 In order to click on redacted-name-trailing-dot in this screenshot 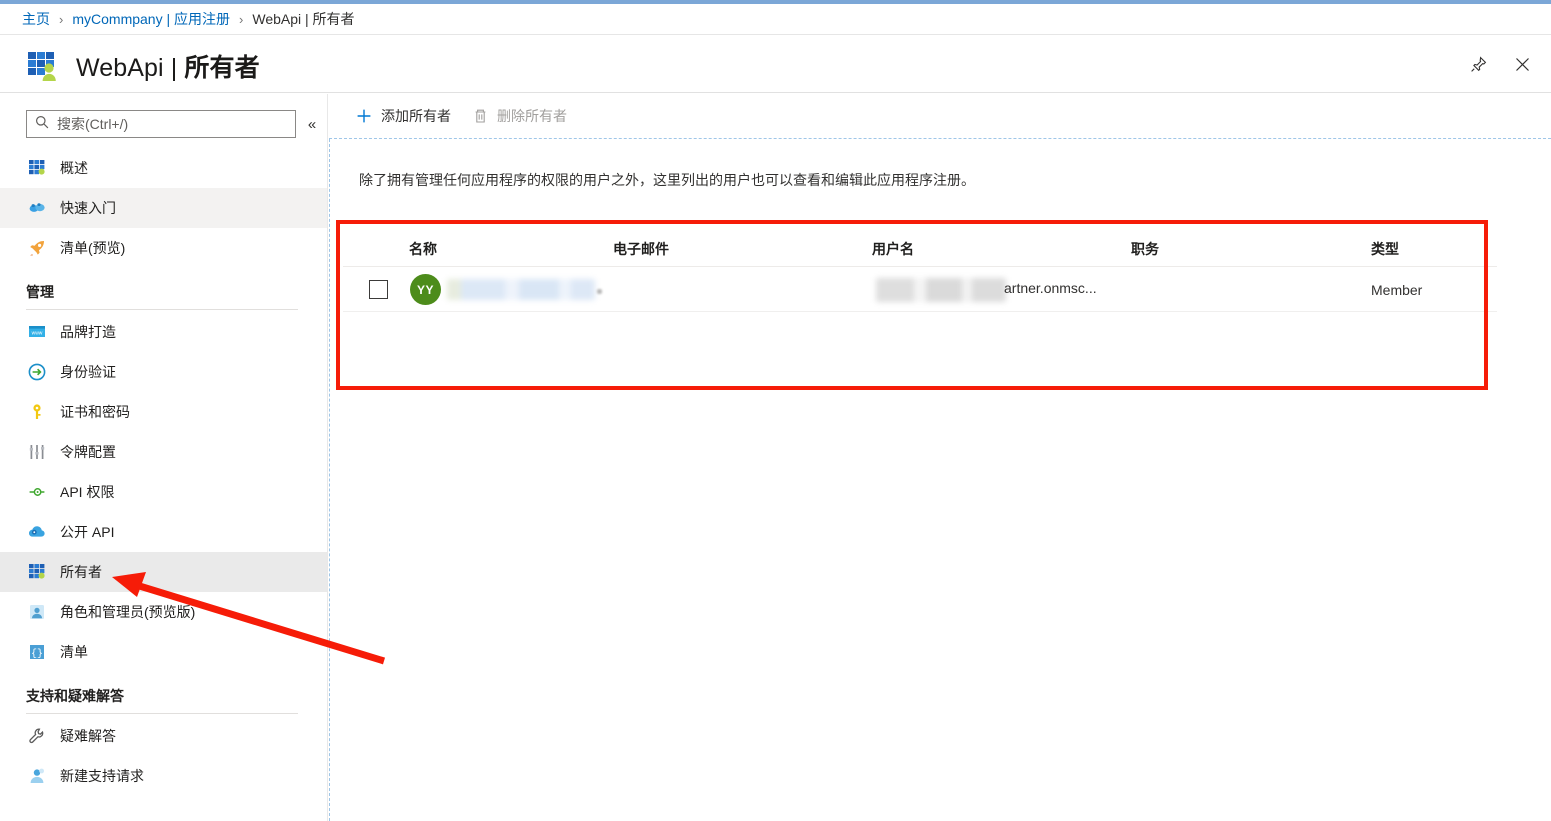, I will do `click(599, 291)`.